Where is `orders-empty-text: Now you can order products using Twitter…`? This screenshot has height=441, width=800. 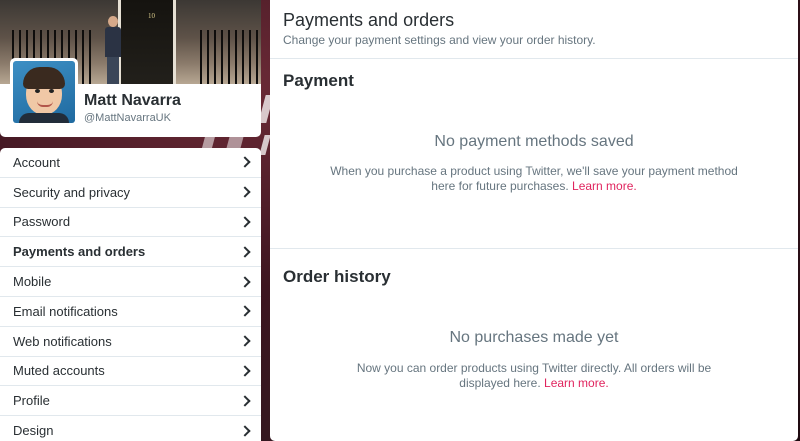
orders-empty-text: Now you can order products using Twitter… is located at coordinates (534, 375).